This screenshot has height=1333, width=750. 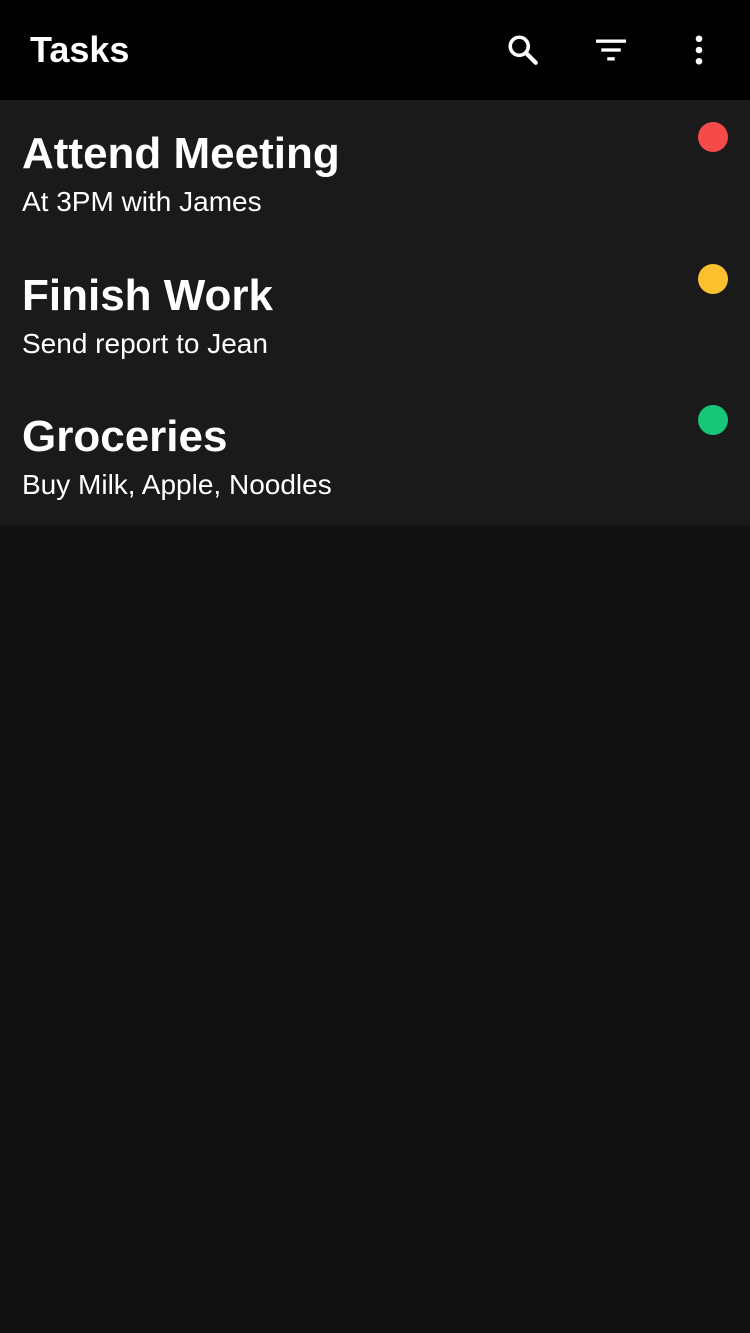 I want to click on search-button, so click(x=523, y=50).